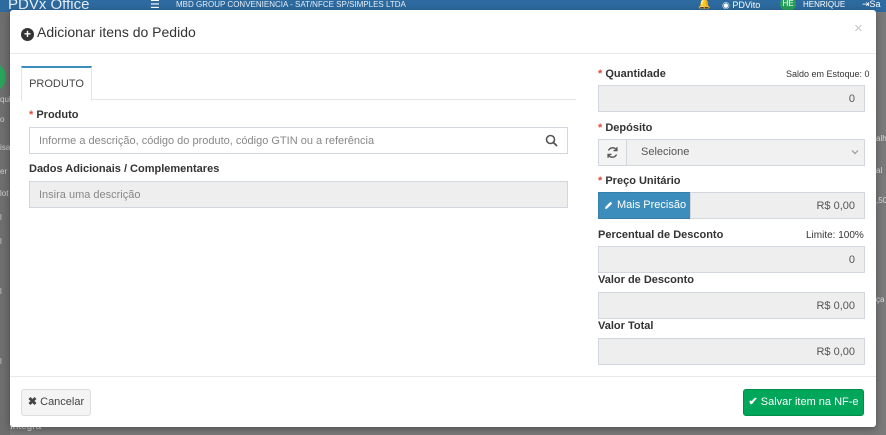 This screenshot has height=435, width=886. Describe the element at coordinates (731, 98) in the screenshot. I see `quantidade-input` at that location.